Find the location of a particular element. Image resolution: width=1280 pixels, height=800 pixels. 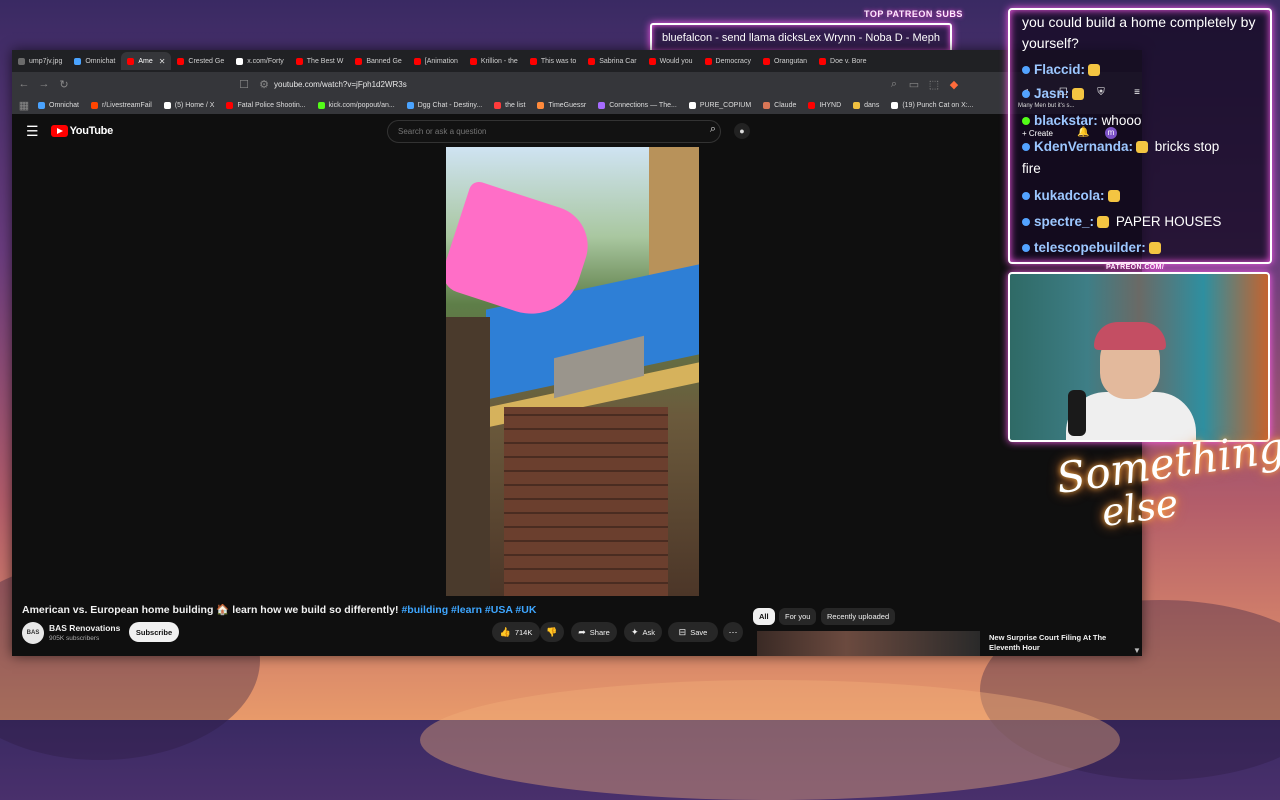

patreon-header: TOP PATREON SUBS is located at coordinates (913, 14).